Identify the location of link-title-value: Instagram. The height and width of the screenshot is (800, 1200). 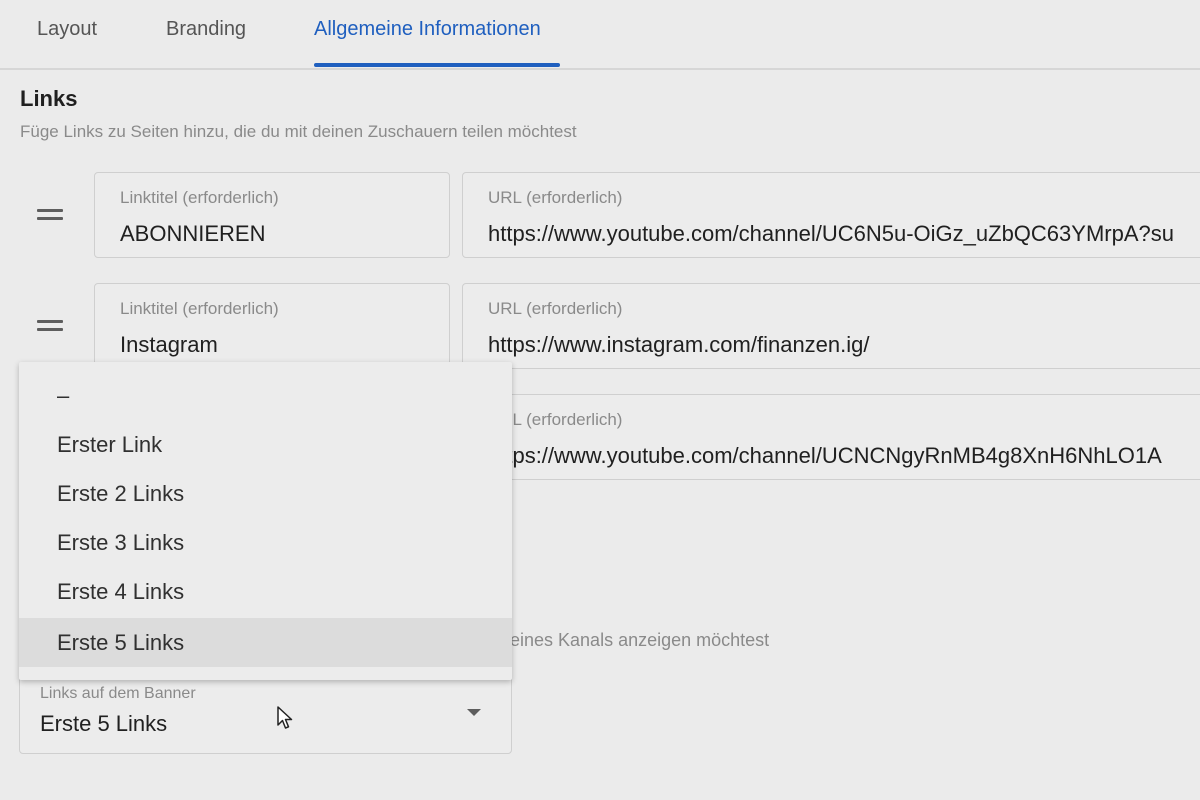
(169, 344).